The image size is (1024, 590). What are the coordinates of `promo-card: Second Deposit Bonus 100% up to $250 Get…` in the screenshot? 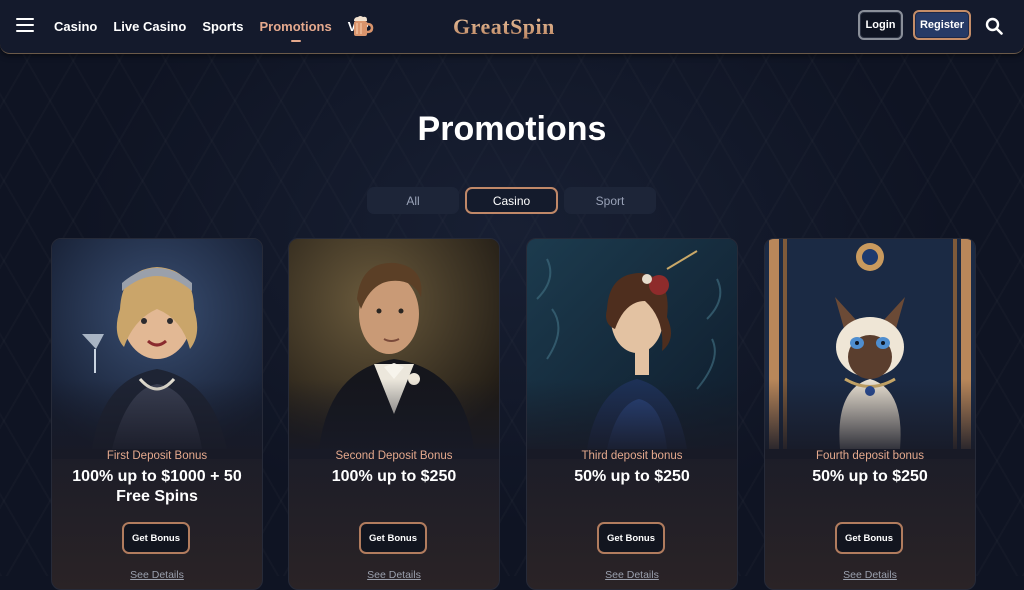 It's located at (394, 414).